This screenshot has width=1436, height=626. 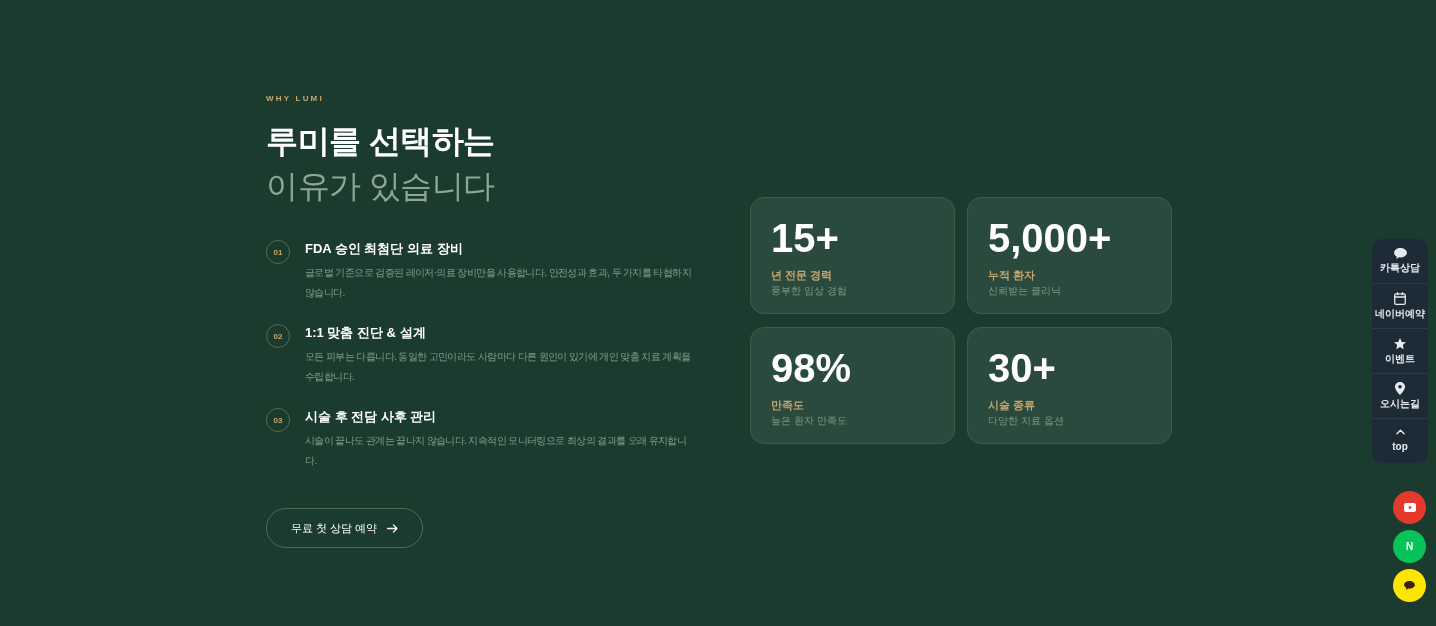 What do you see at coordinates (380, 186) in the screenshot?
I see `section-subtitle: 이유가 있습니다` at bounding box center [380, 186].